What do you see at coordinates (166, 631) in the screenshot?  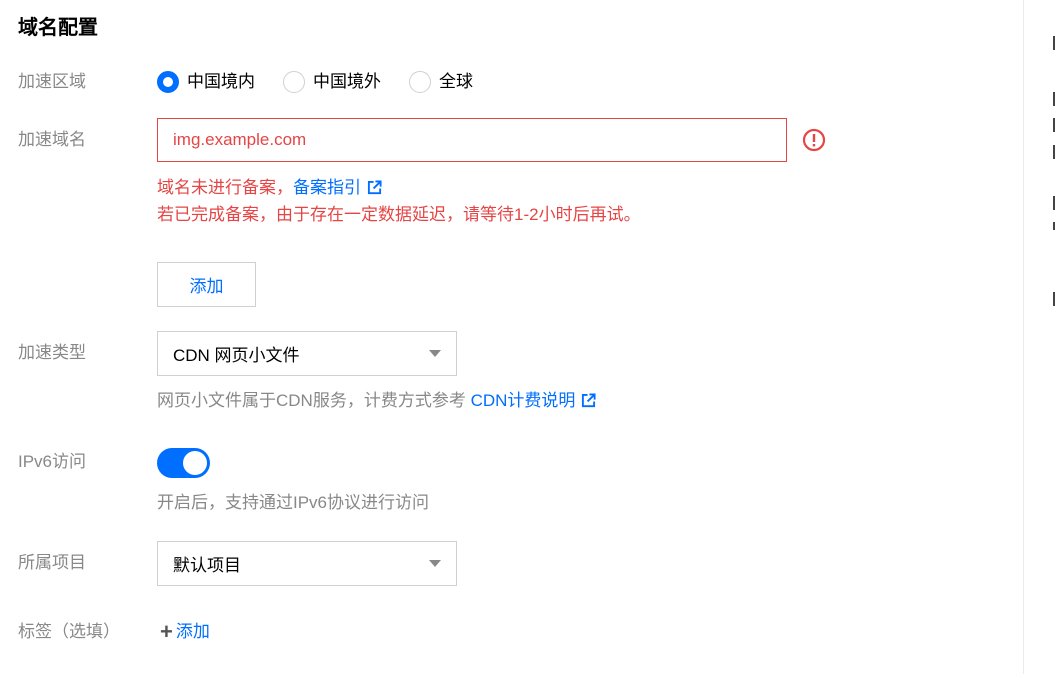 I see `plus-icon: +` at bounding box center [166, 631].